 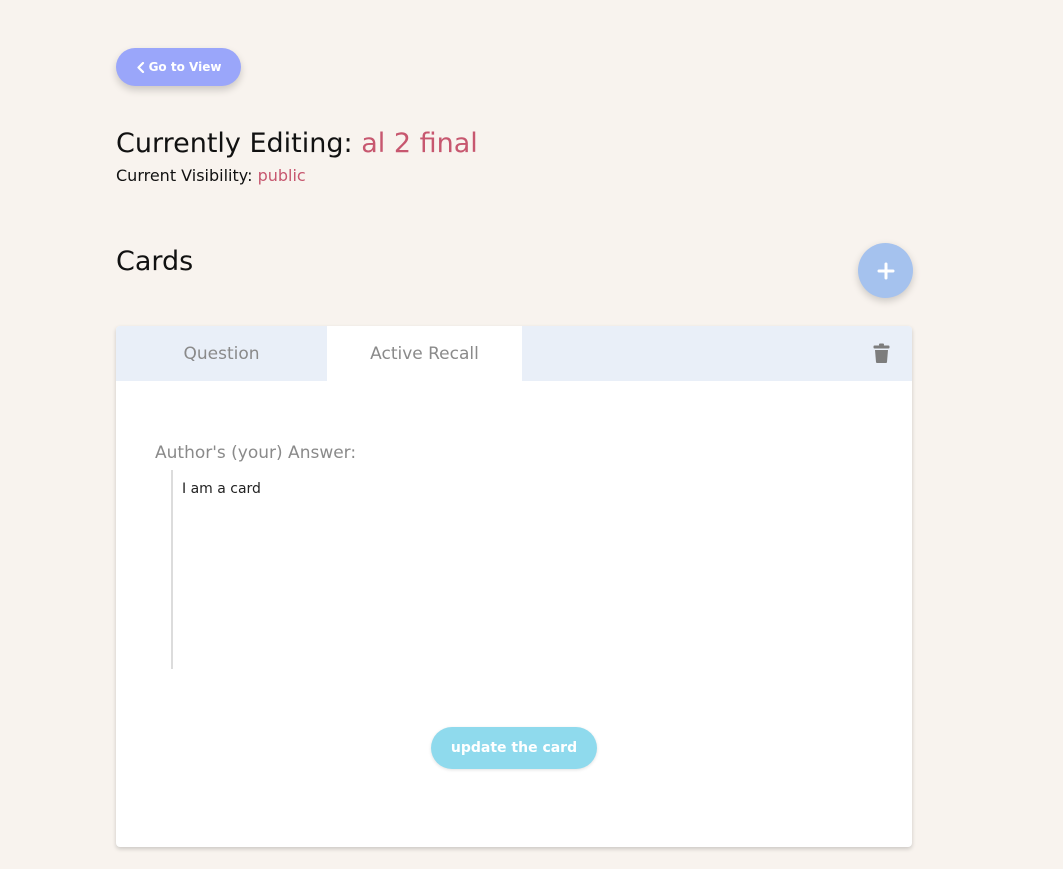 What do you see at coordinates (185, 67) in the screenshot?
I see `go-to-view-label: Go to View` at bounding box center [185, 67].